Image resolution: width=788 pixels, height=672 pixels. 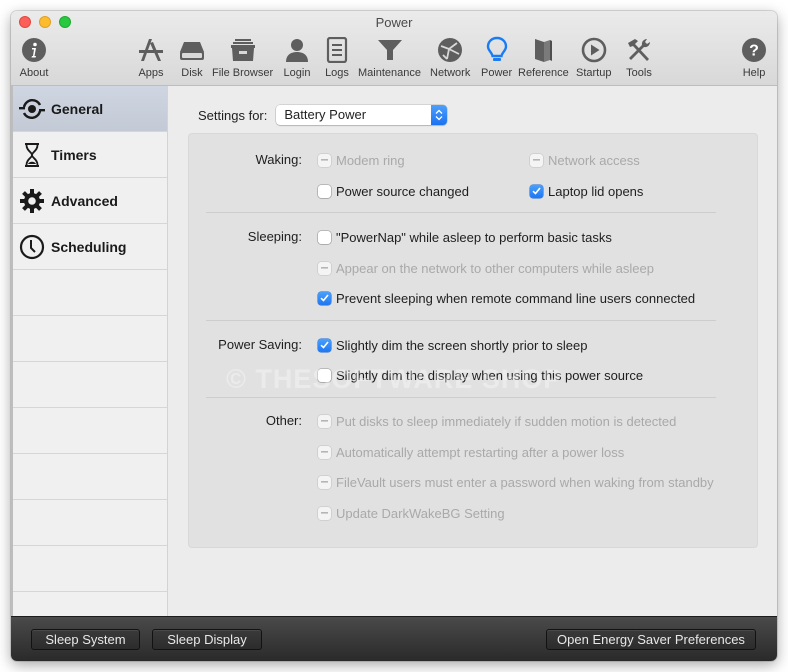 What do you see at coordinates (32, 201) in the screenshot?
I see `gear-icon` at bounding box center [32, 201].